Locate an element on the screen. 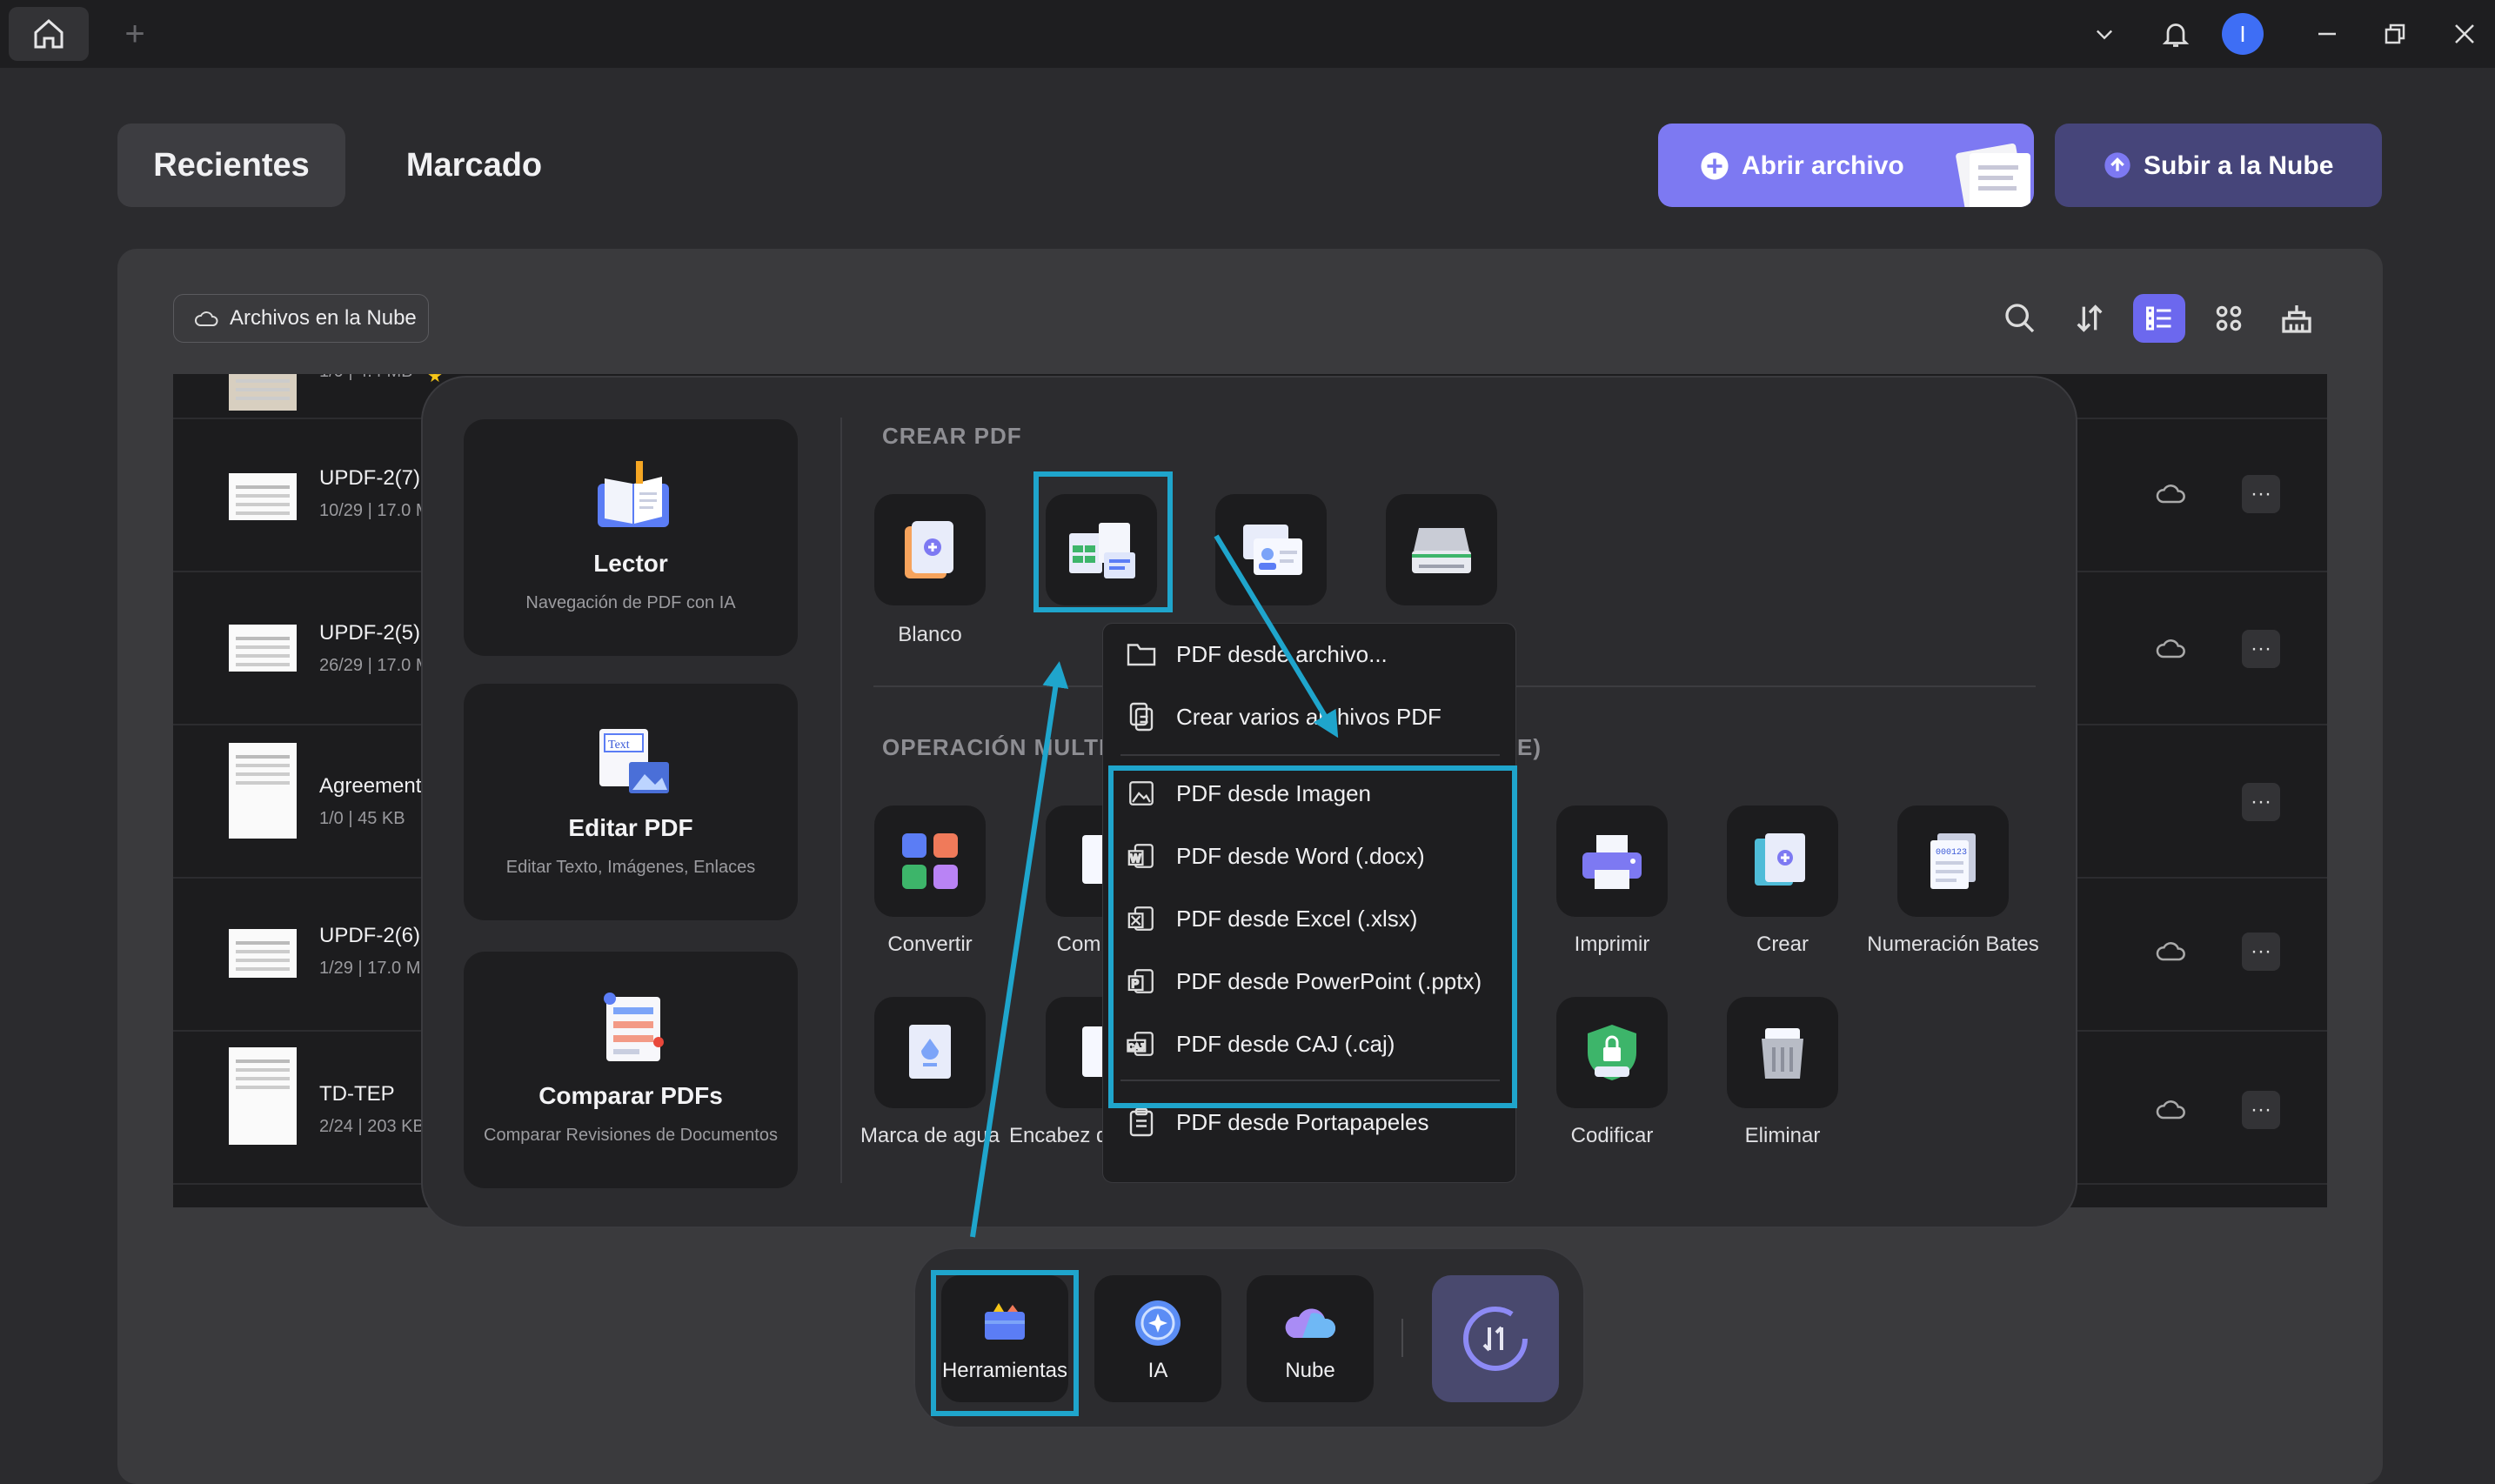  chevron-down-icon is located at coordinates (2104, 34).